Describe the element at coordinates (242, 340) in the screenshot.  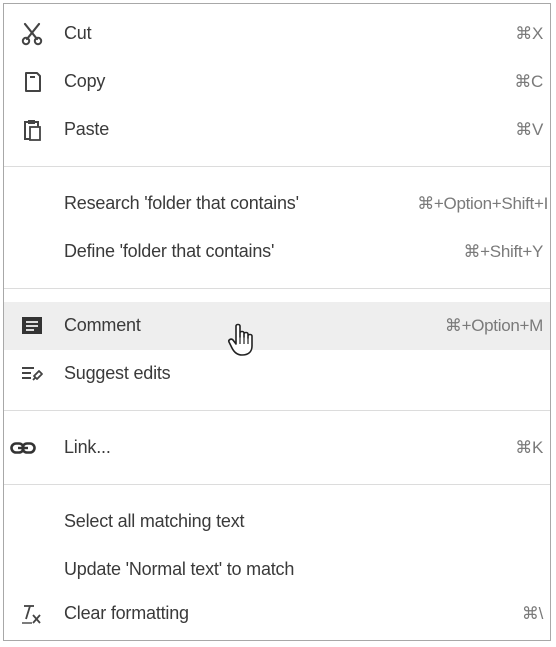
I see `hand-cursor-icon` at that location.